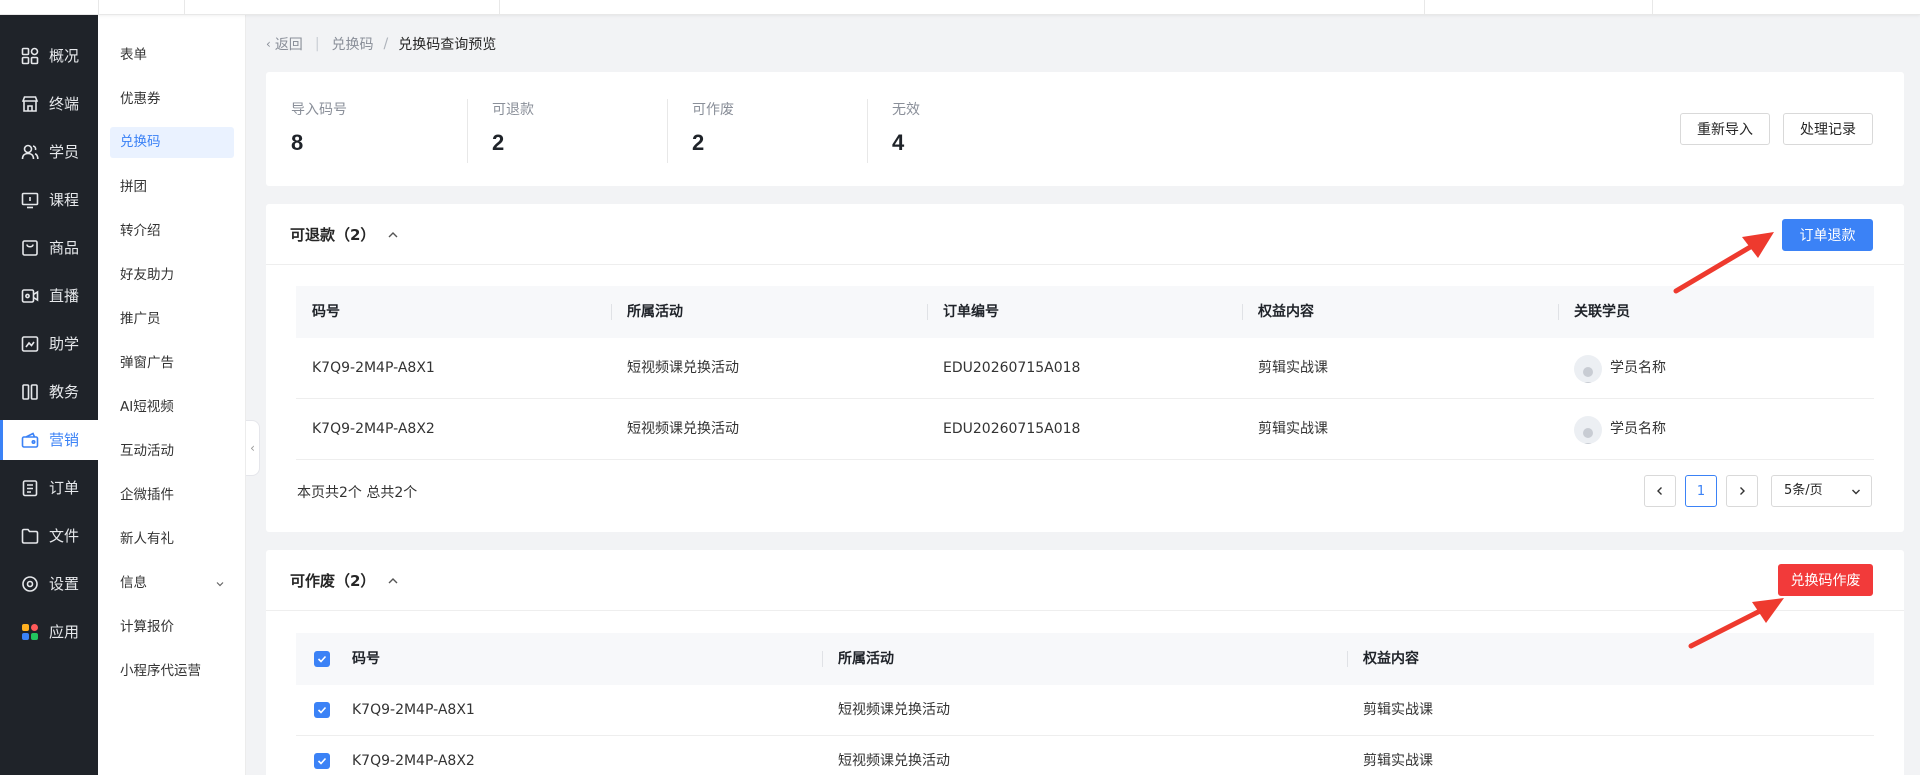  I want to click on rail-item-apps: 应用, so click(49, 632).